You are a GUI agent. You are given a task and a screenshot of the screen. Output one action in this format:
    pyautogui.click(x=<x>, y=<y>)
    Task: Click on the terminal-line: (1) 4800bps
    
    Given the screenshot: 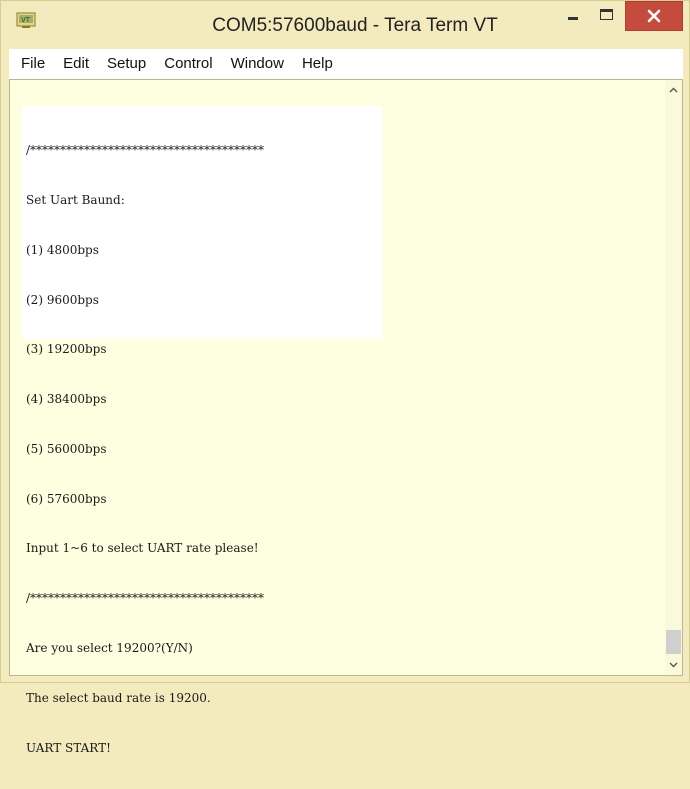 What is the action you would take?
    pyautogui.click(x=62, y=249)
    